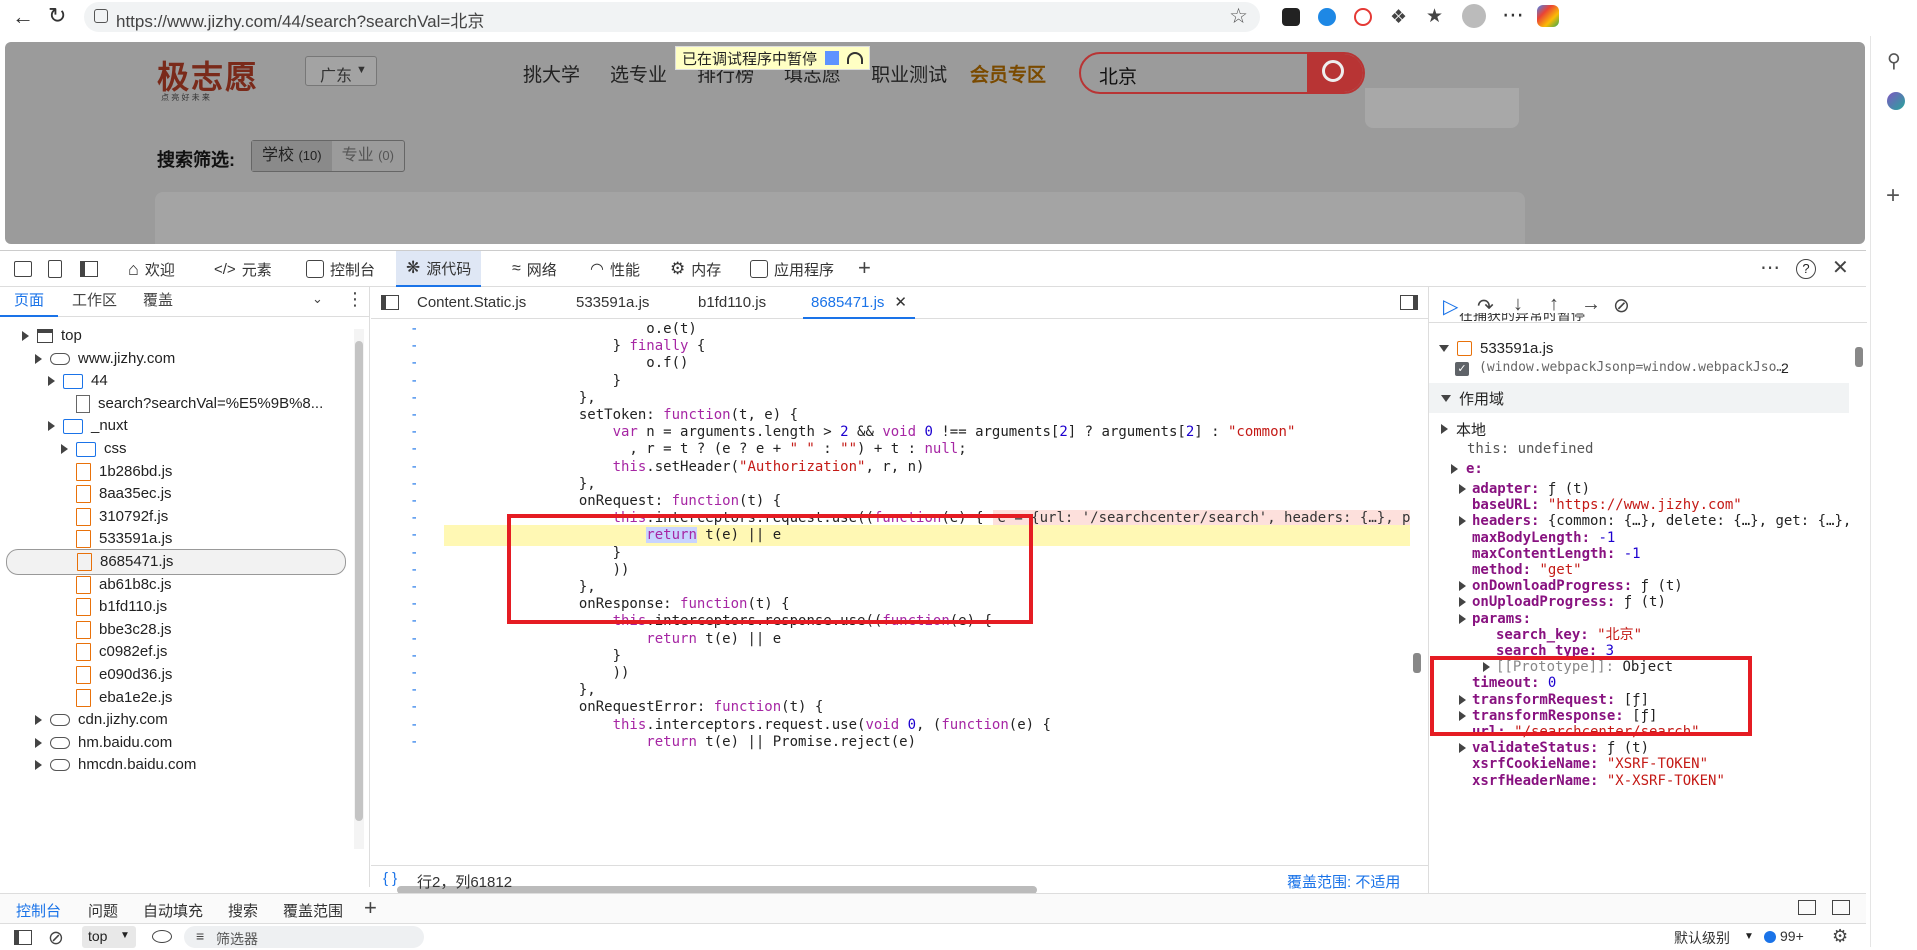  Describe the element at coordinates (370, 908) in the screenshot. I see `add-drawer-tab-icon: +` at that location.